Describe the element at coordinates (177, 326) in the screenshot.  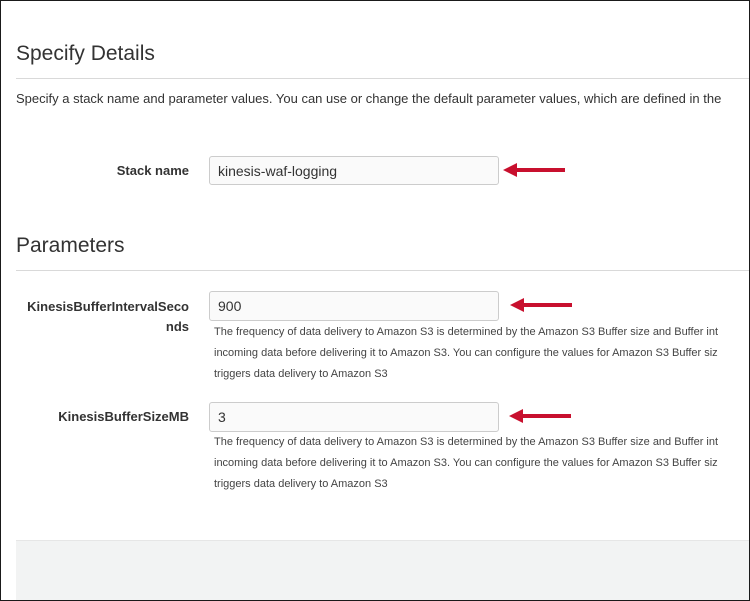
I see `buffer-interval-label-line2: nds` at that location.